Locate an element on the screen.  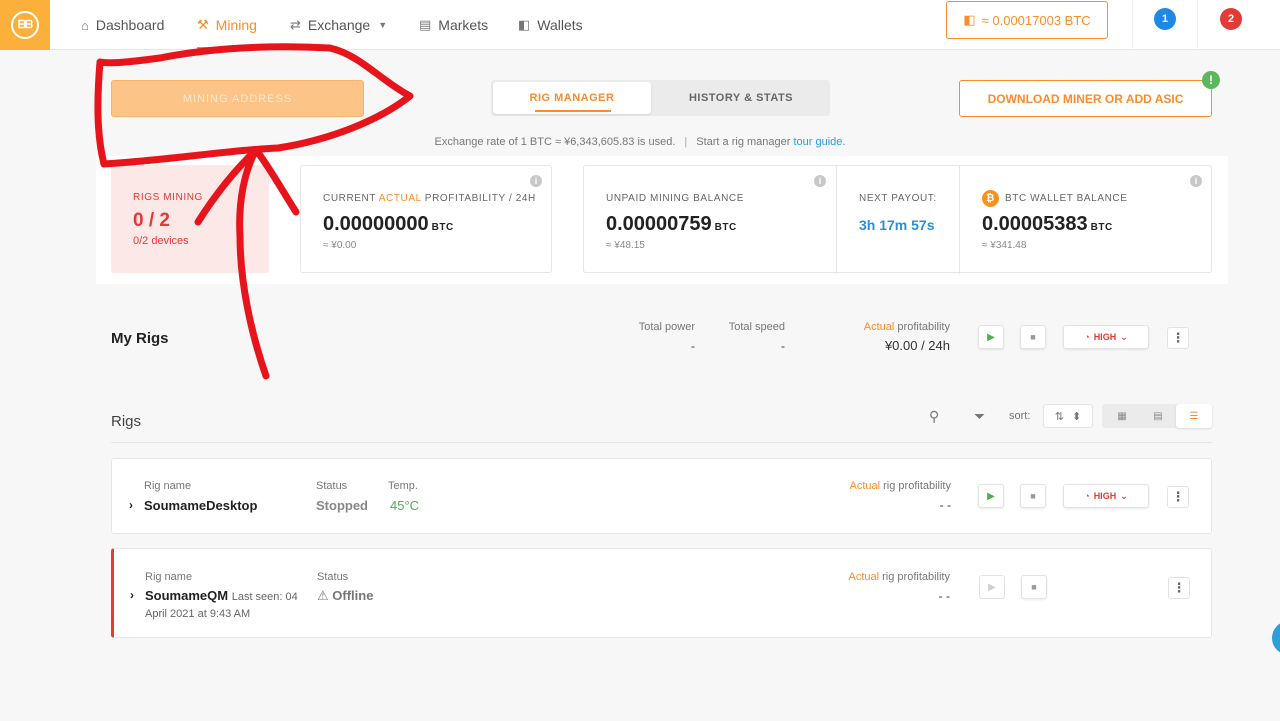
notification-badge-red: 2 is located at coordinates (1231, 19).